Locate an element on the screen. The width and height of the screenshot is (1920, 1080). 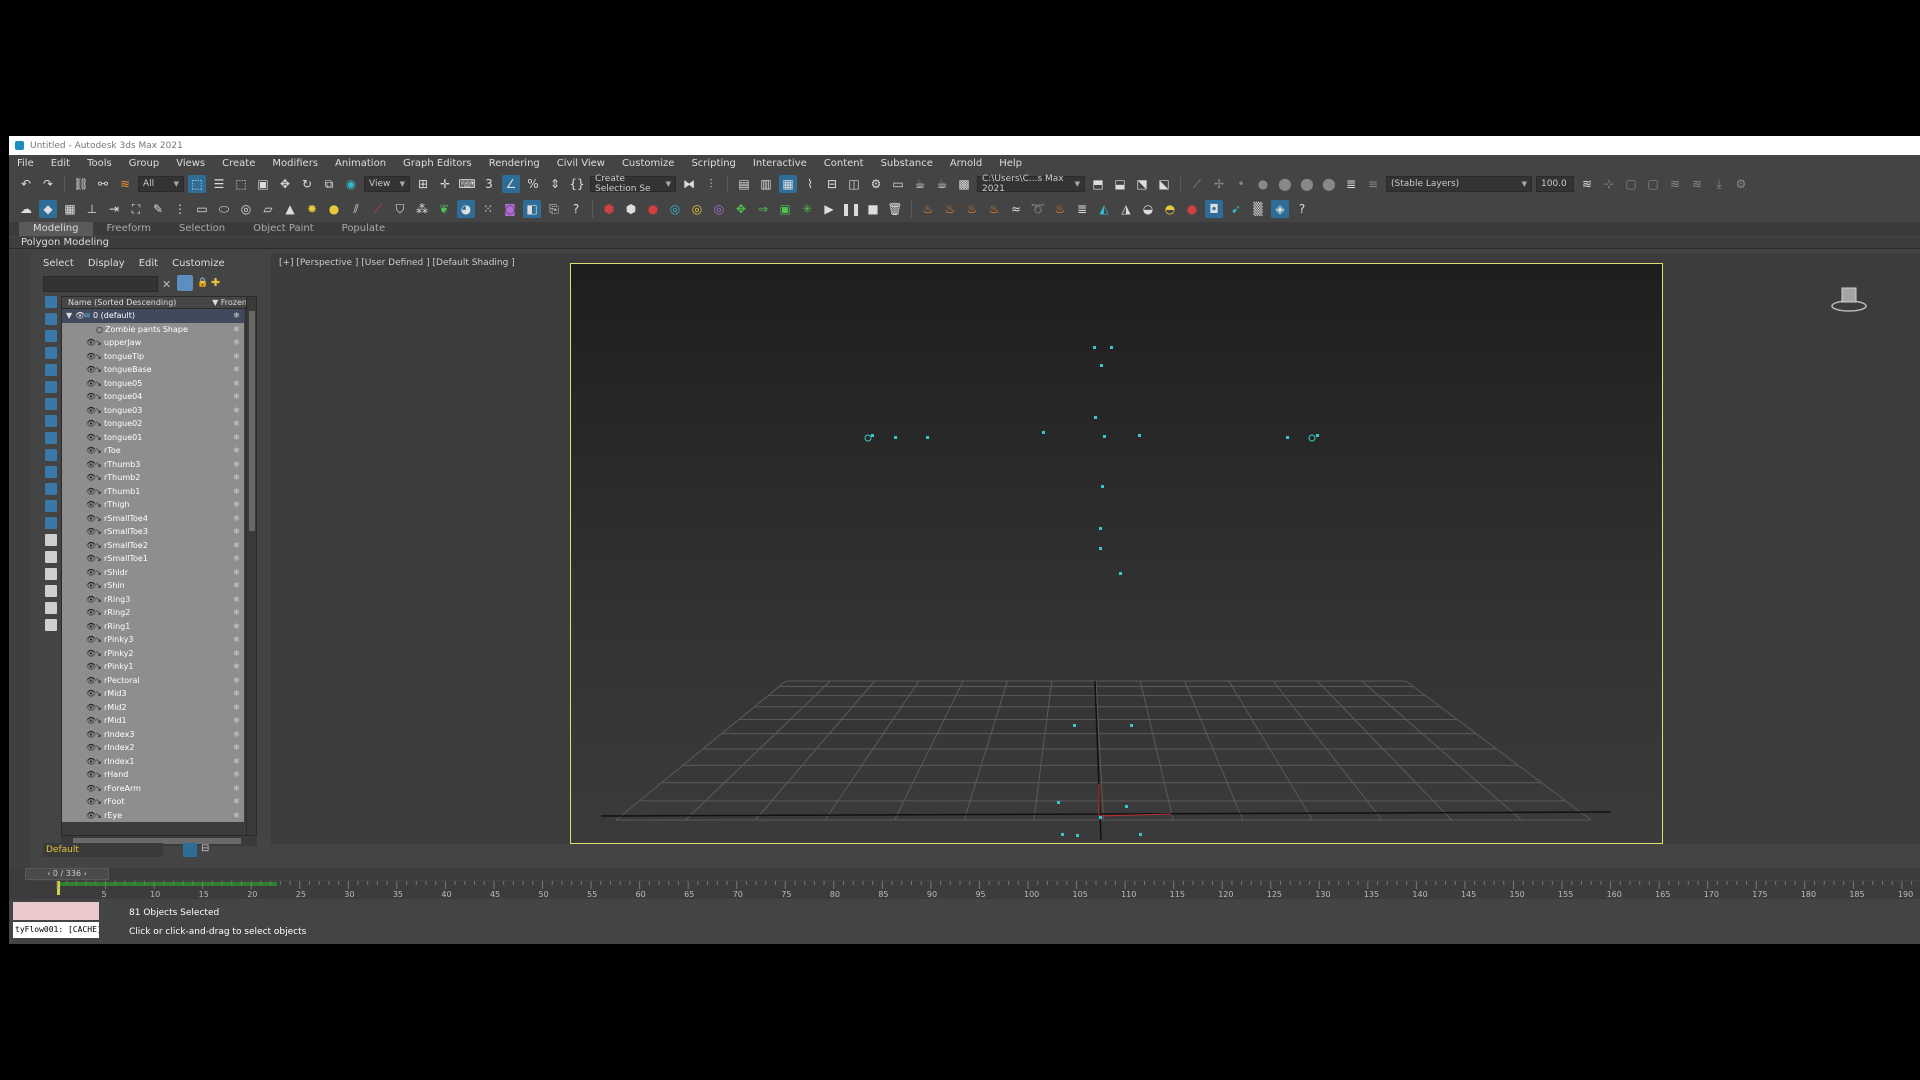
list-item: 👁 ↘ tongue03 ❄ is located at coordinates (153, 410).